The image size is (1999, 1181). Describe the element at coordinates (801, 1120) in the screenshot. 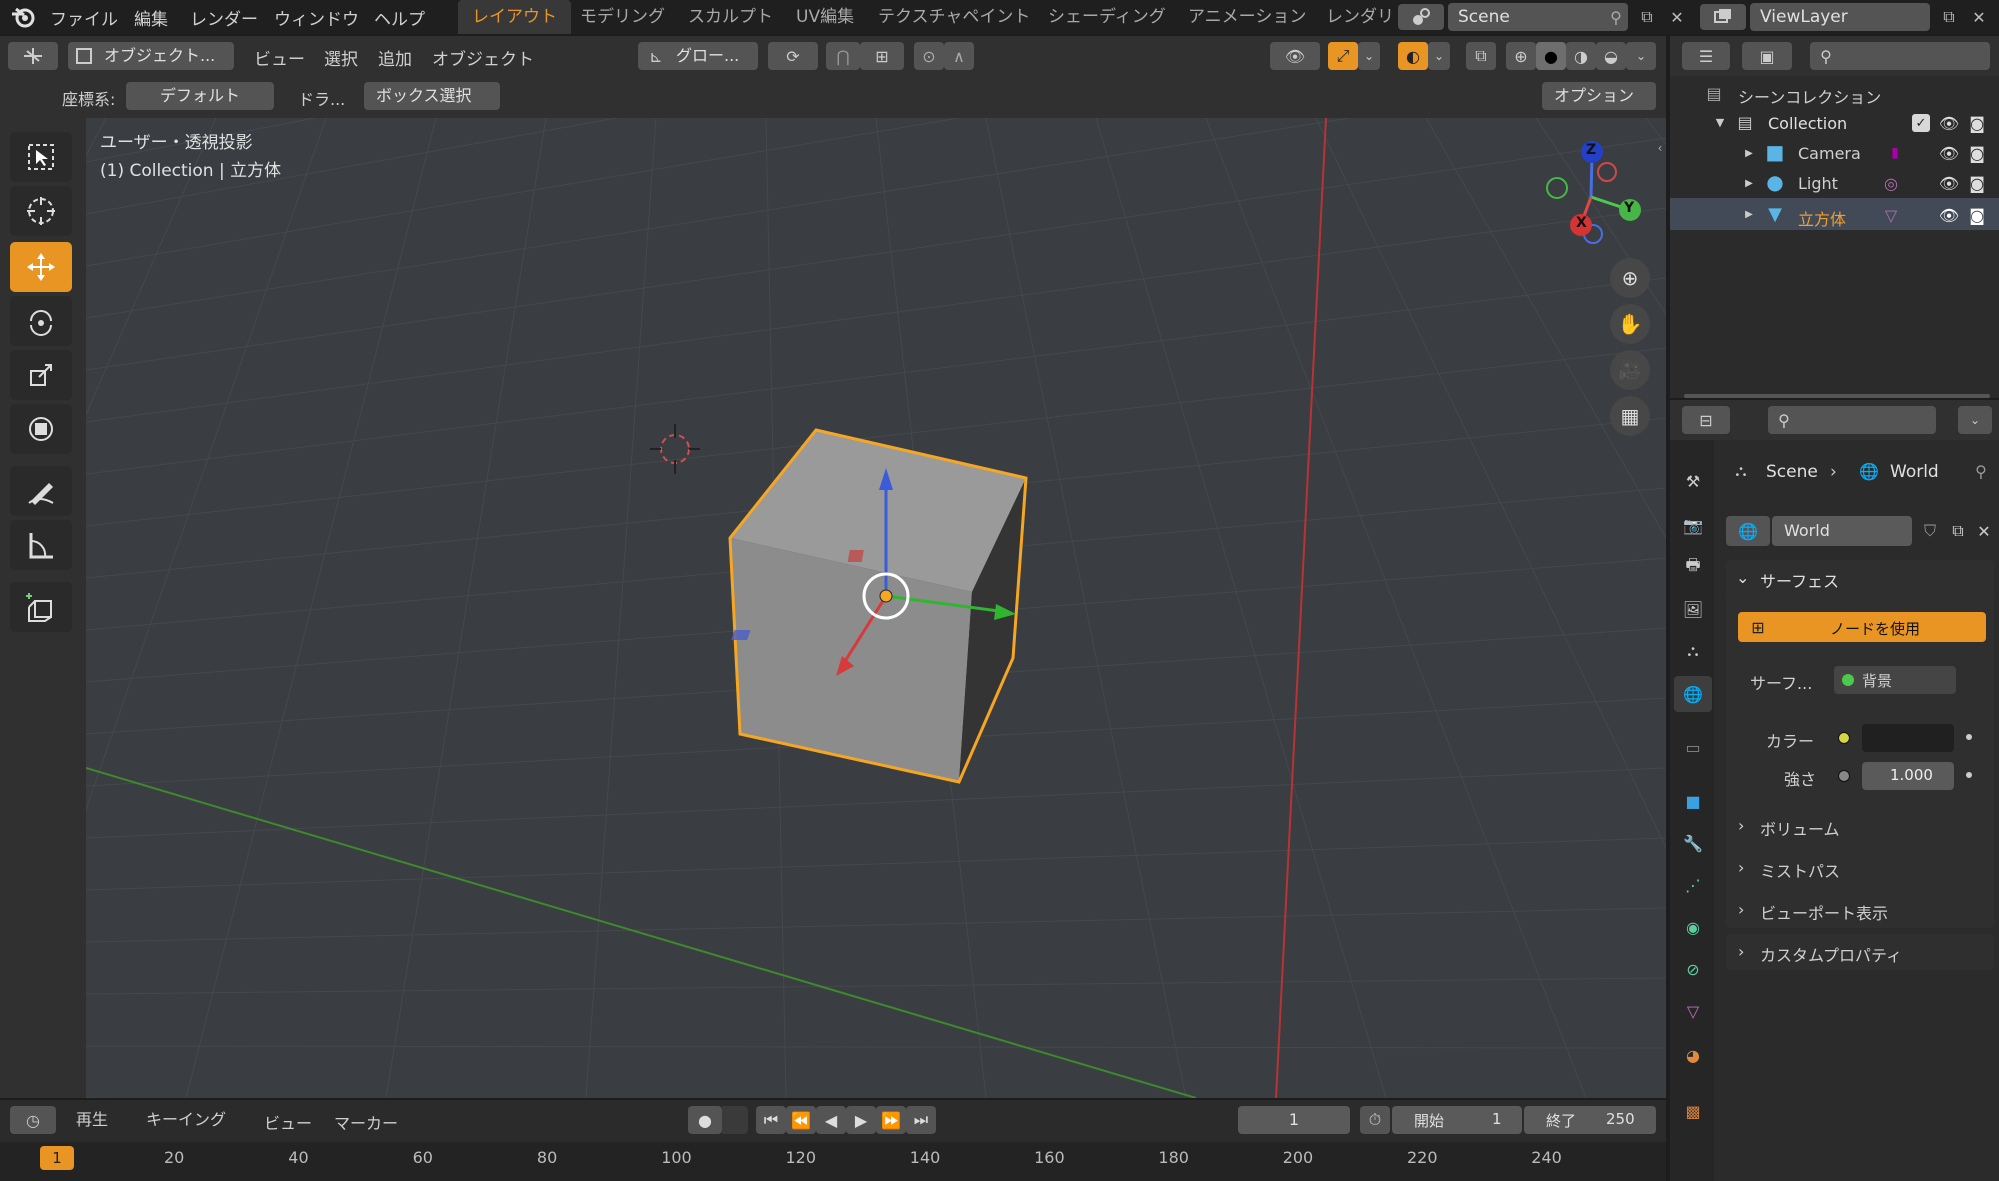

I see `prev-keyframe-icon: ⏪` at that location.